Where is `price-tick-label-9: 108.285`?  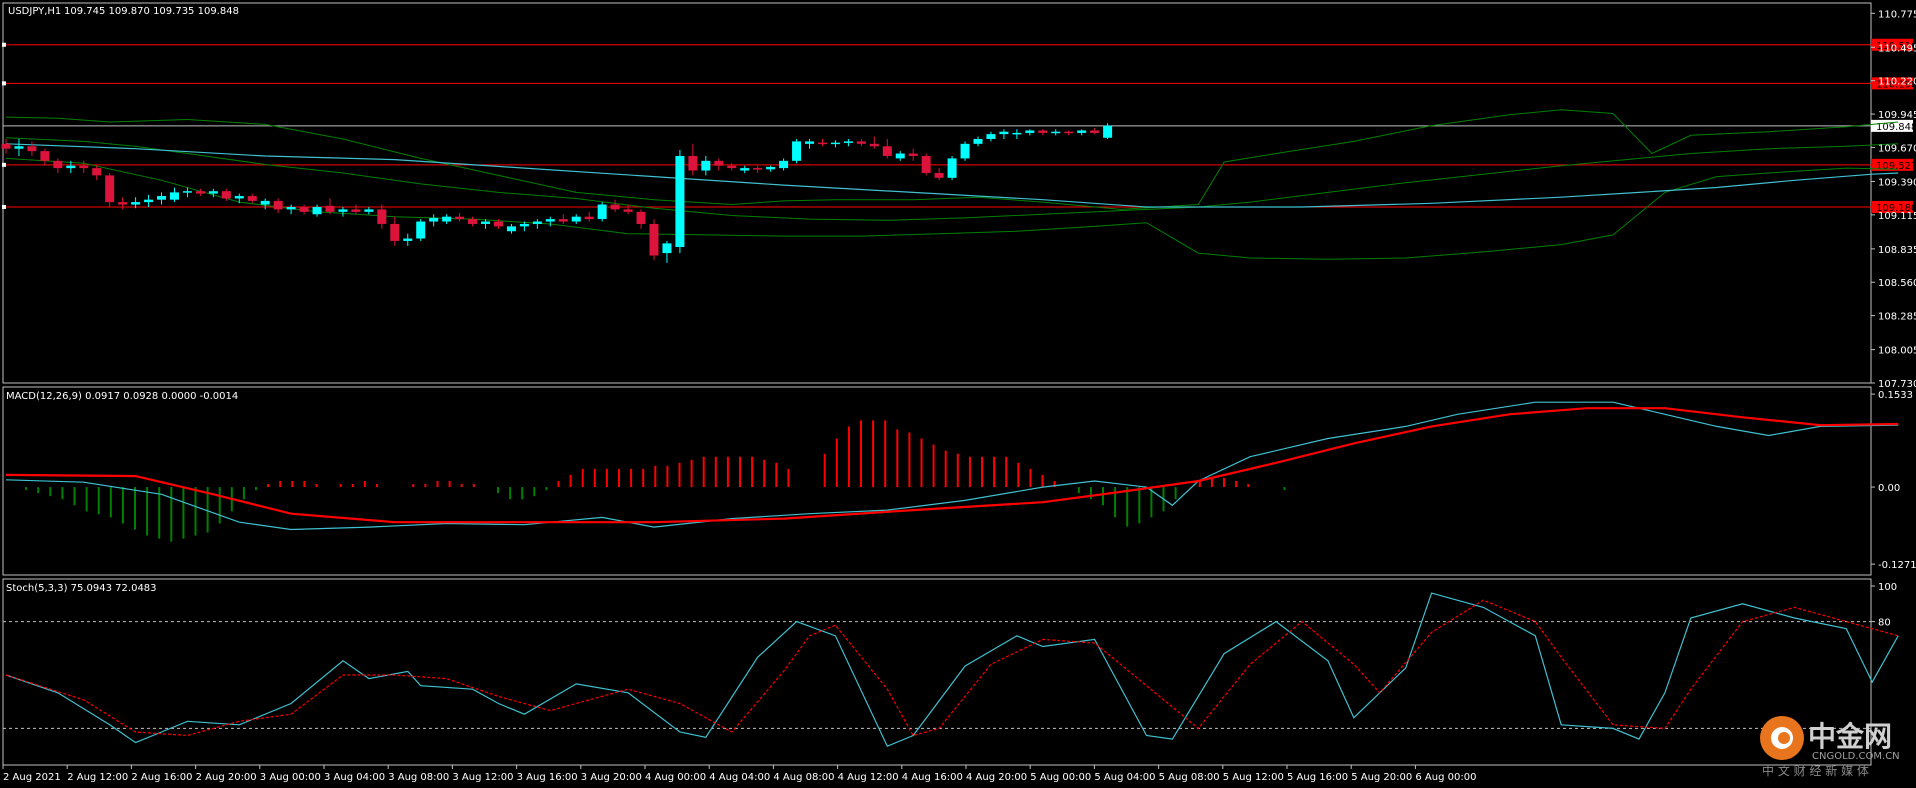 price-tick-label-9: 108.285 is located at coordinates (1897, 317).